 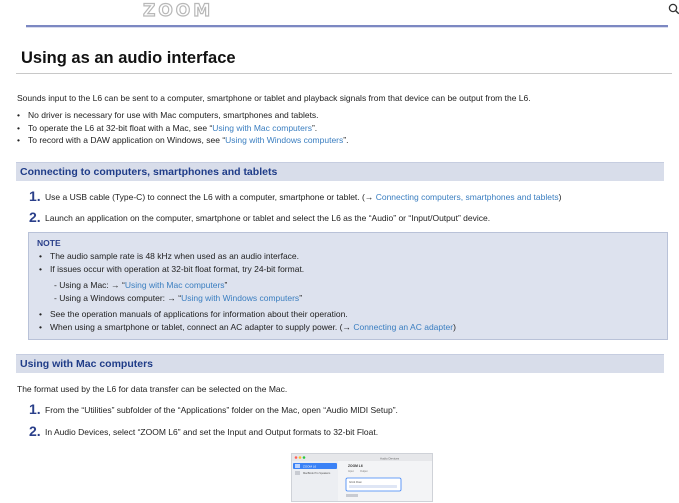 I want to click on title-divider, so click(x=344, y=73).